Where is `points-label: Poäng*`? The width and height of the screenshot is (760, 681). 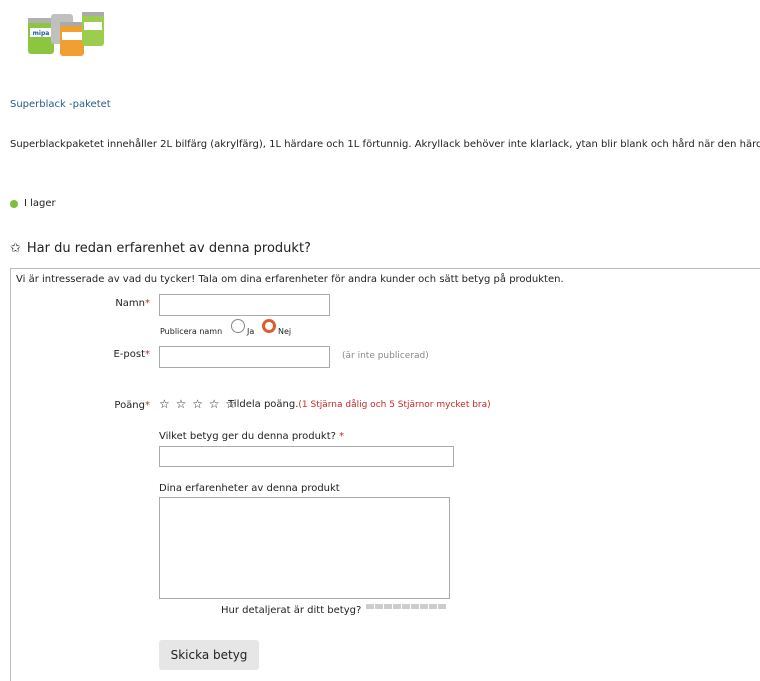
points-label: Poäng* is located at coordinates (120, 405).